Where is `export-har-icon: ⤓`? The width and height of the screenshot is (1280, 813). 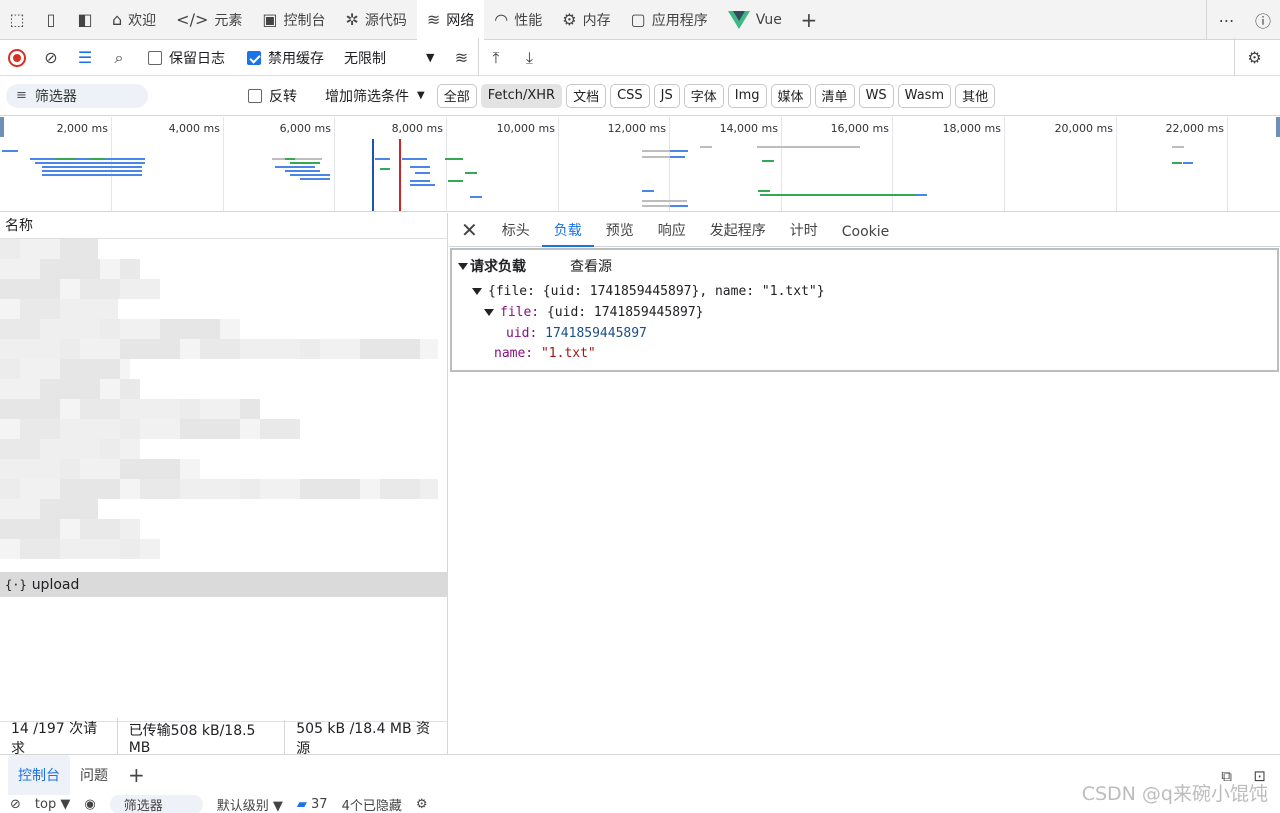 export-har-icon: ⤓ is located at coordinates (529, 58).